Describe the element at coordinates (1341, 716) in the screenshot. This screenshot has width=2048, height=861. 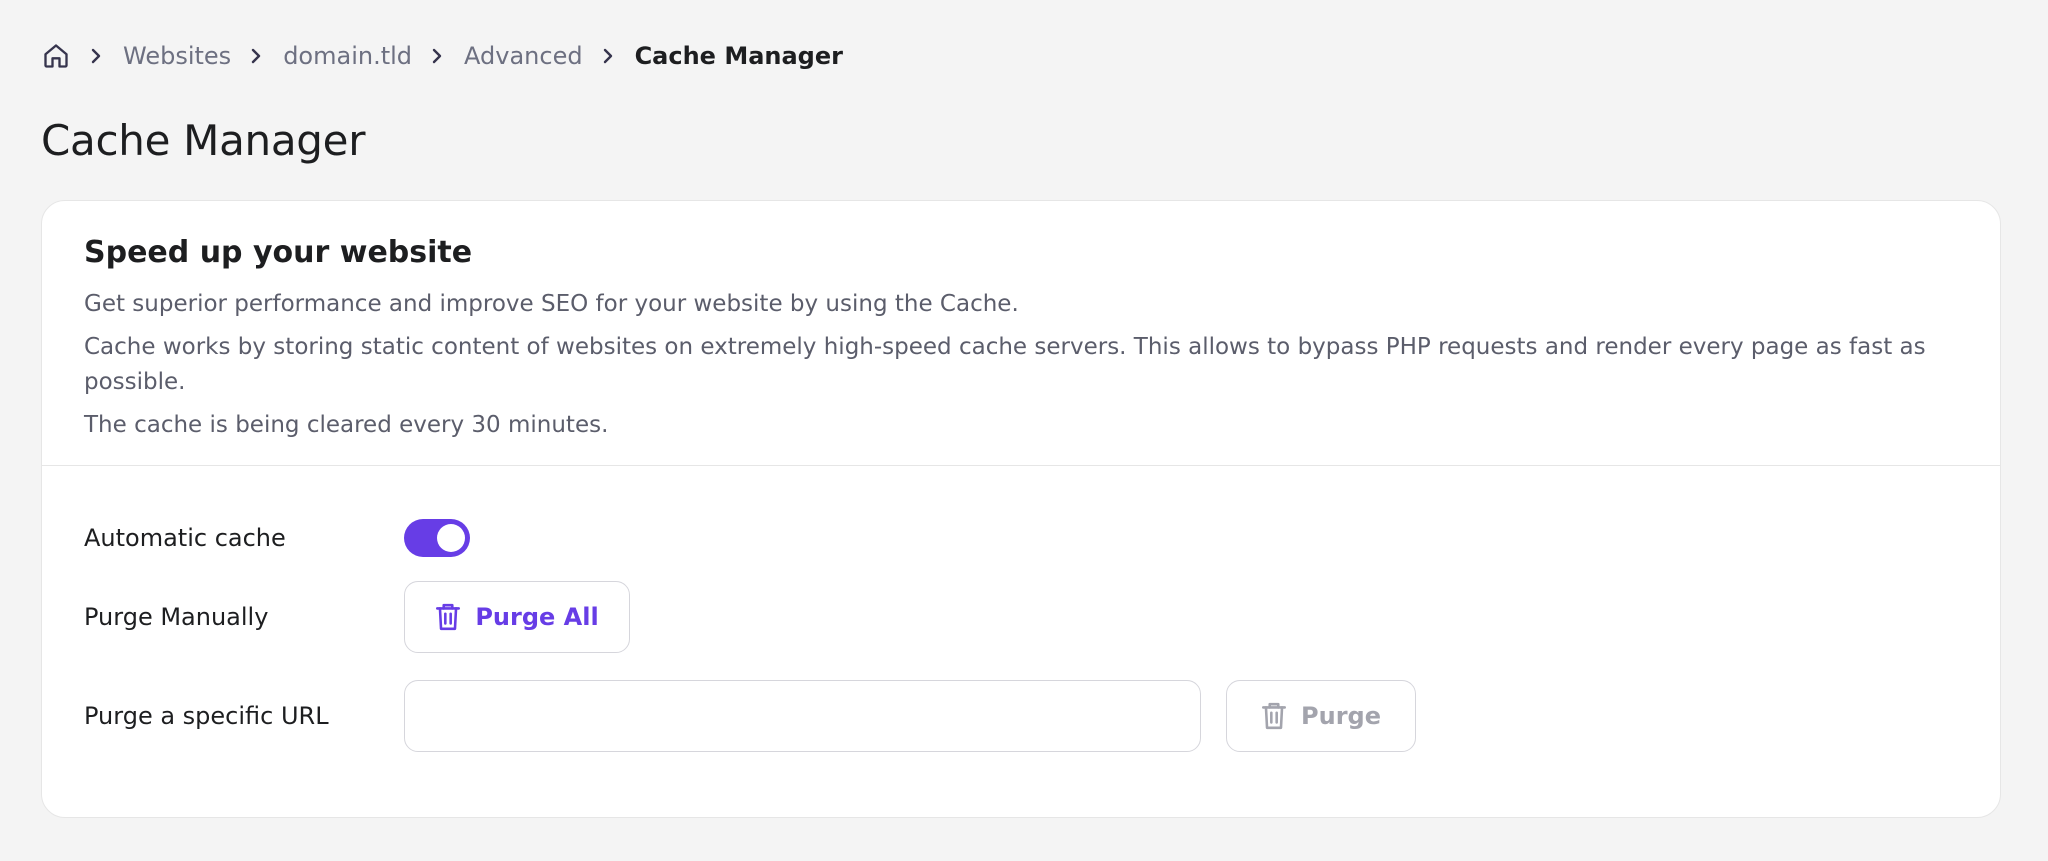
I see `purge-url-button-label: Purge` at that location.